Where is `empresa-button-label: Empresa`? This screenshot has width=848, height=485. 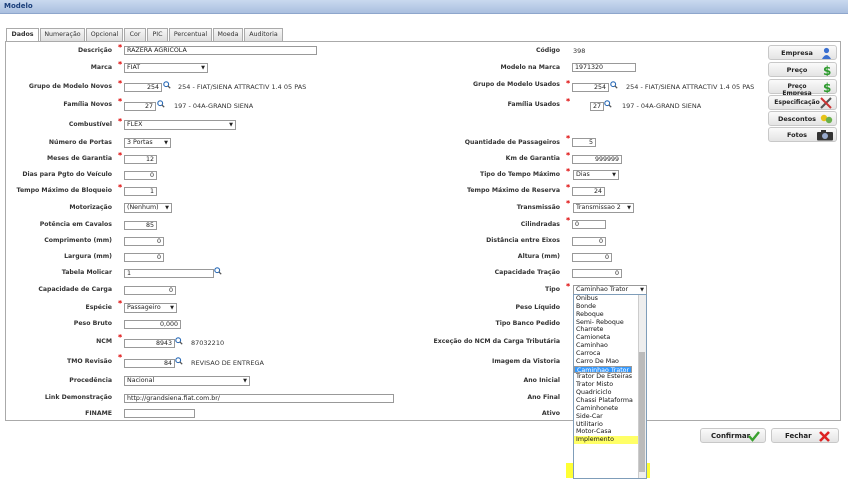 empresa-button-label: Empresa is located at coordinates (797, 53).